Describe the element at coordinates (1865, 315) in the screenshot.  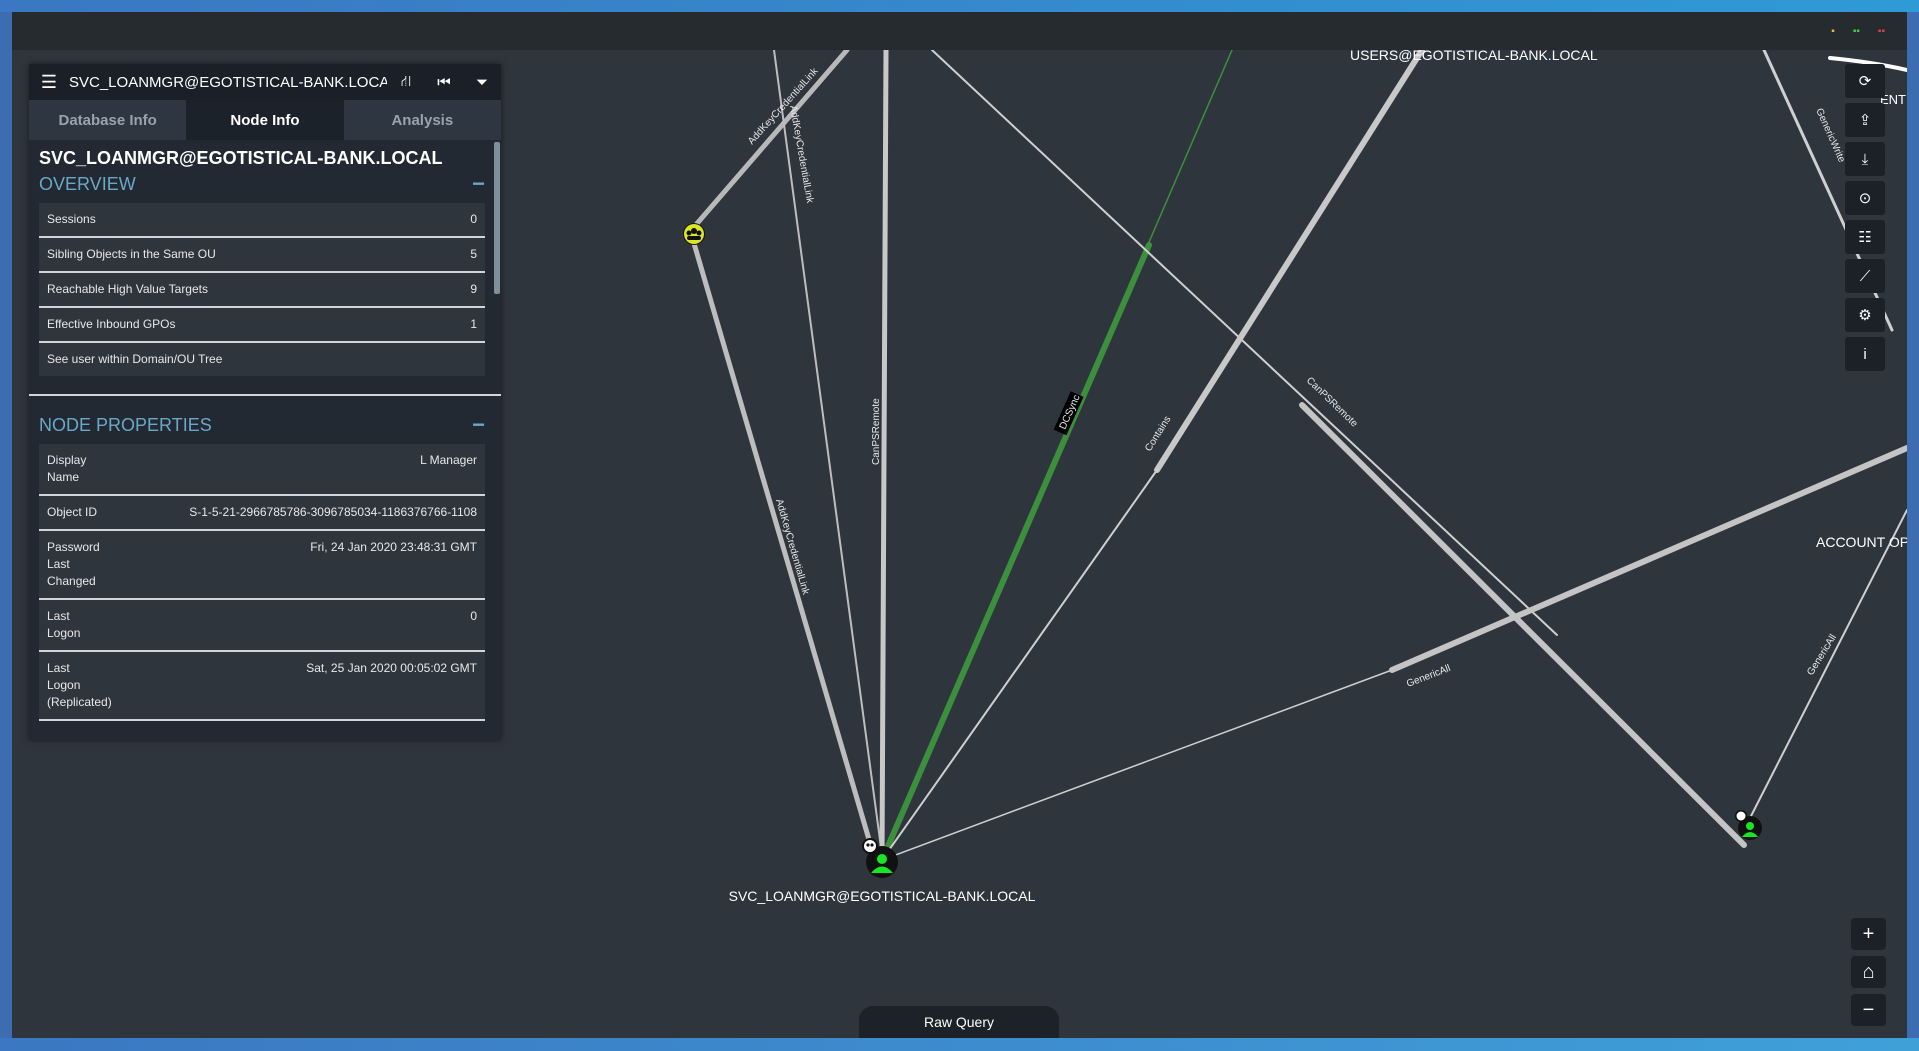
I see `cogs-icon: ⚙` at that location.